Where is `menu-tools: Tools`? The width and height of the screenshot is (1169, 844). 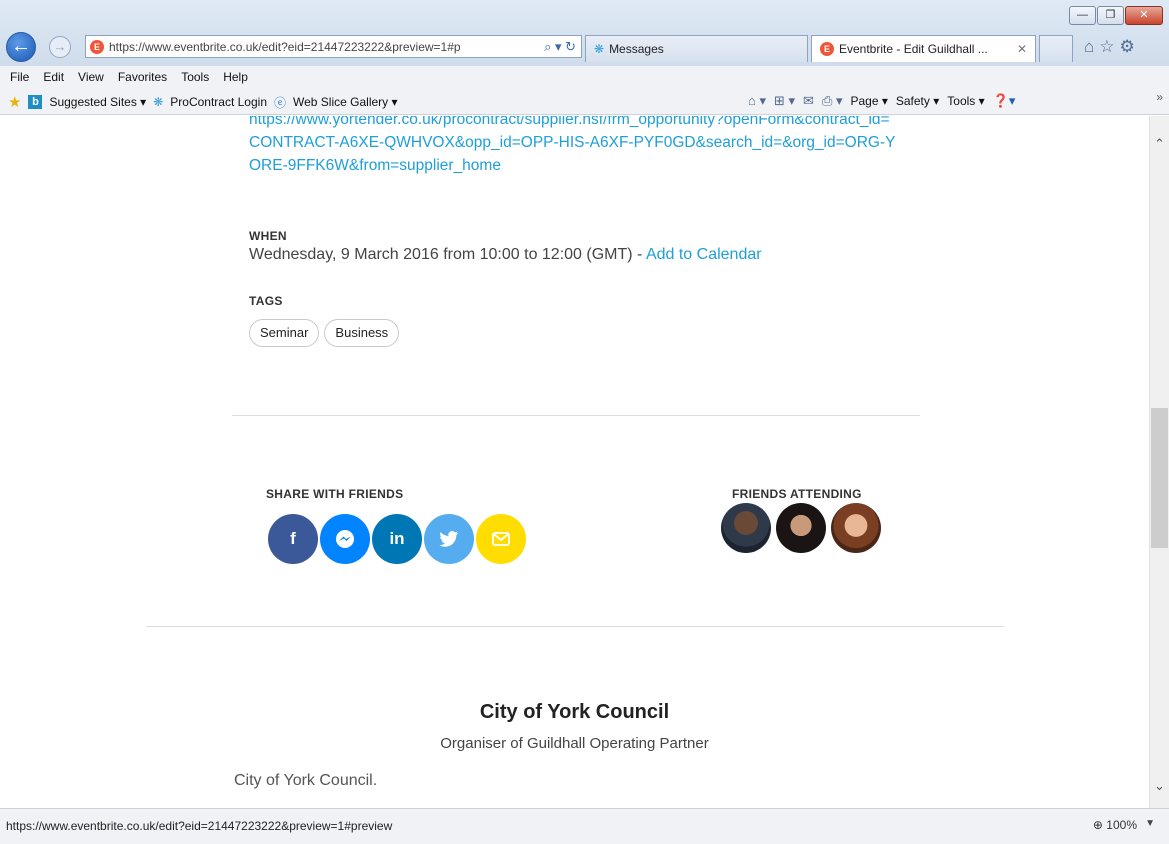 menu-tools: Tools is located at coordinates (195, 77).